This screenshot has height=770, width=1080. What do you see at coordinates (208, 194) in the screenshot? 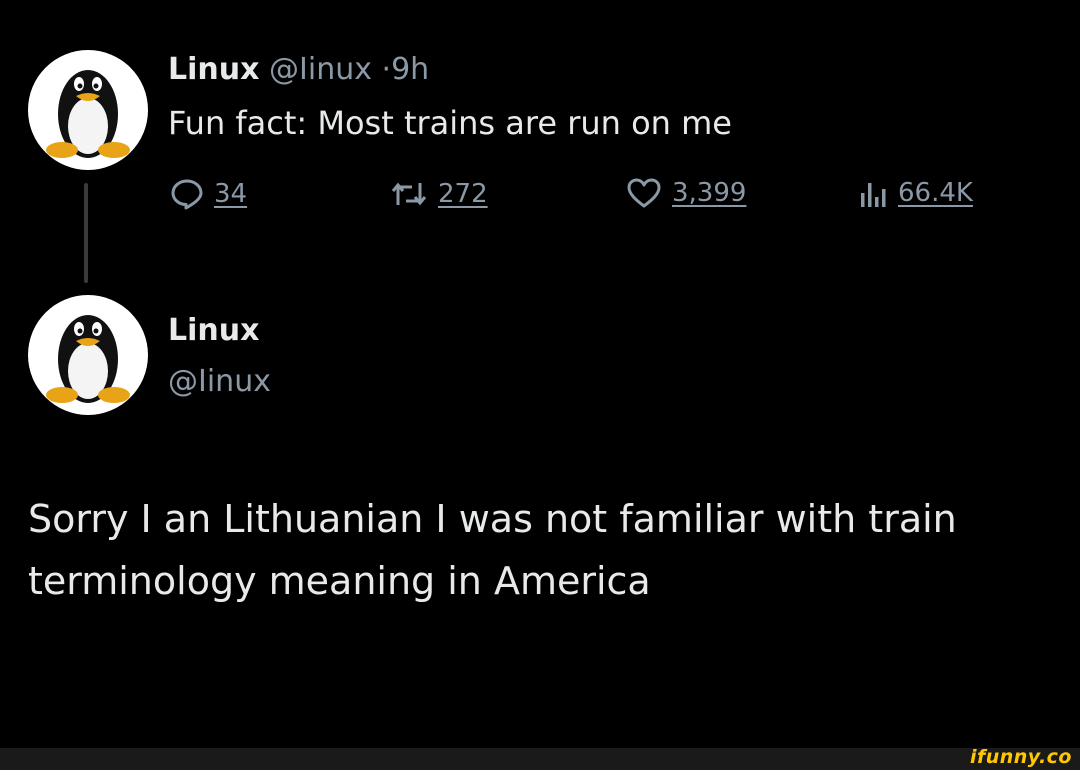
I see `reply-button: 34` at bounding box center [208, 194].